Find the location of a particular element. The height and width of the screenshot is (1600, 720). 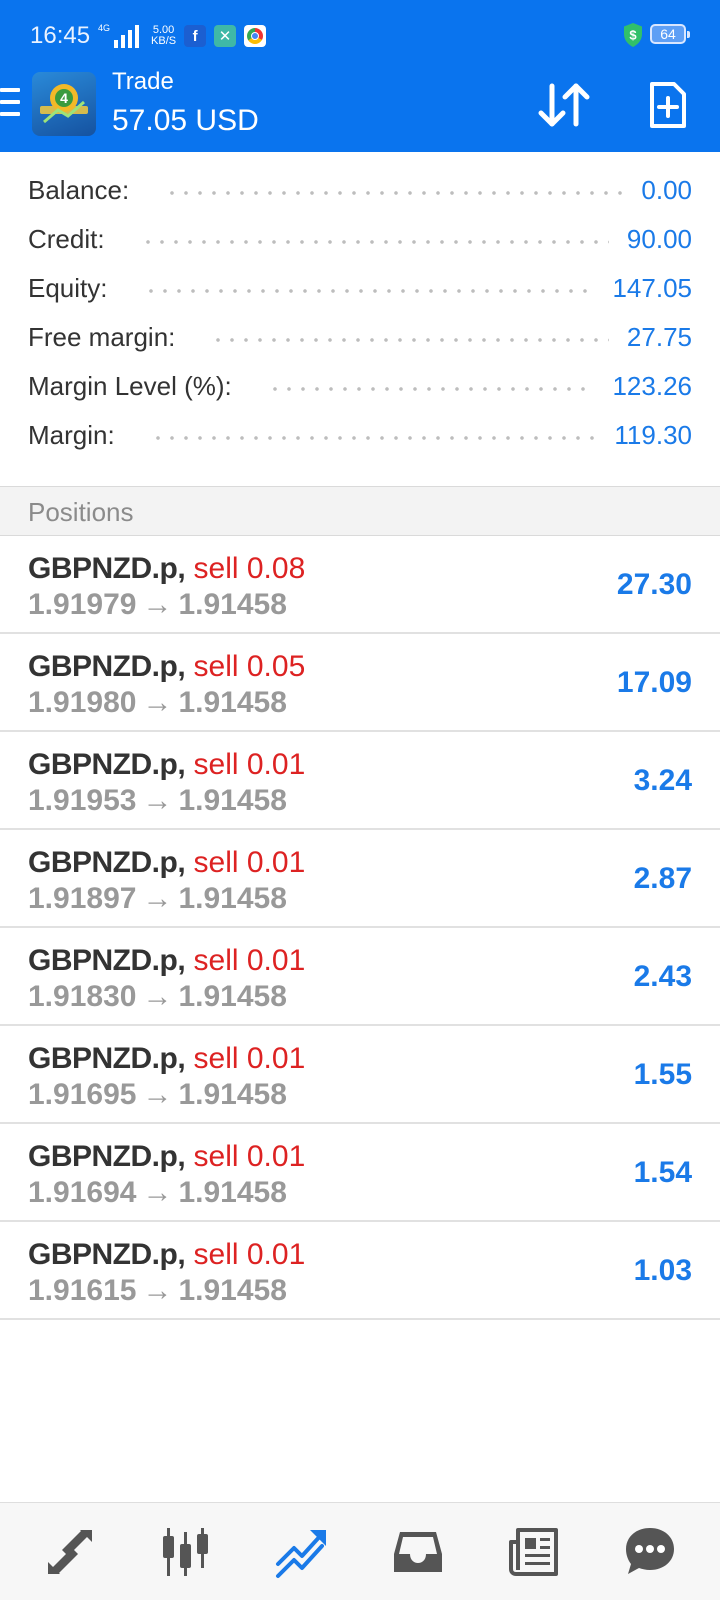

messages-icon is located at coordinates (650, 1550).